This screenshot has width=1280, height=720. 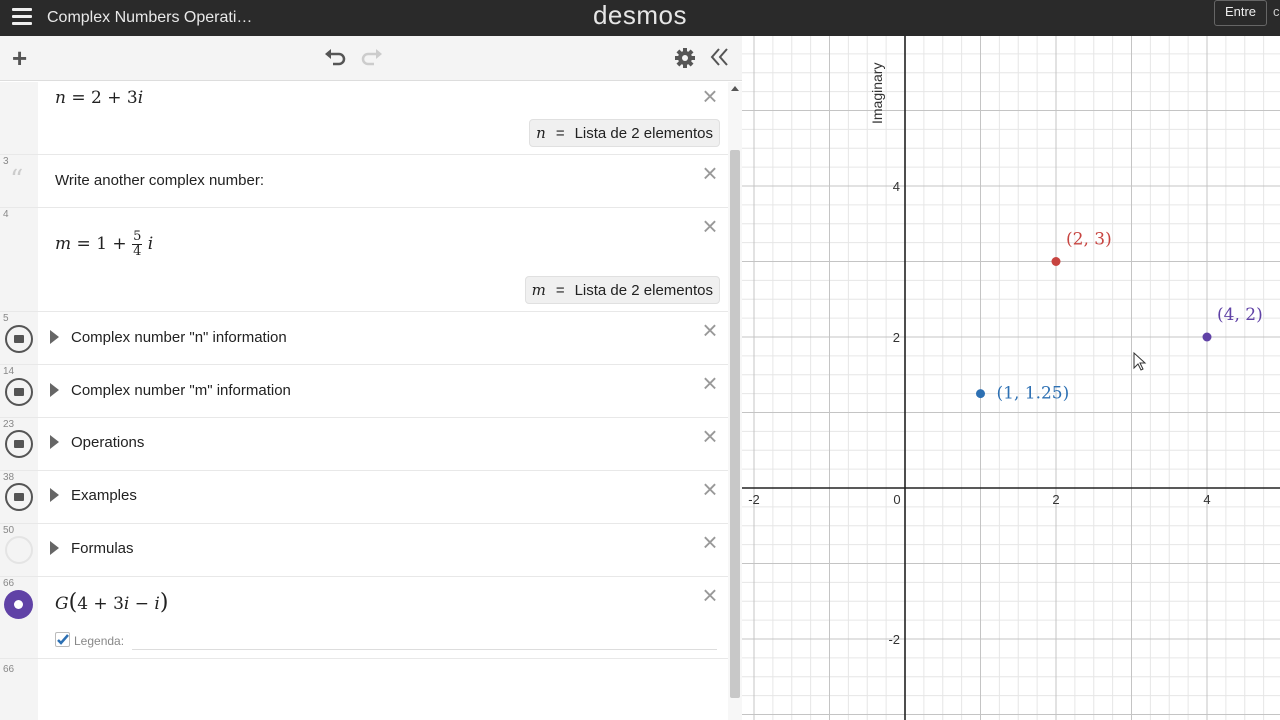 I want to click on real-part: 1, so click(x=102, y=244).